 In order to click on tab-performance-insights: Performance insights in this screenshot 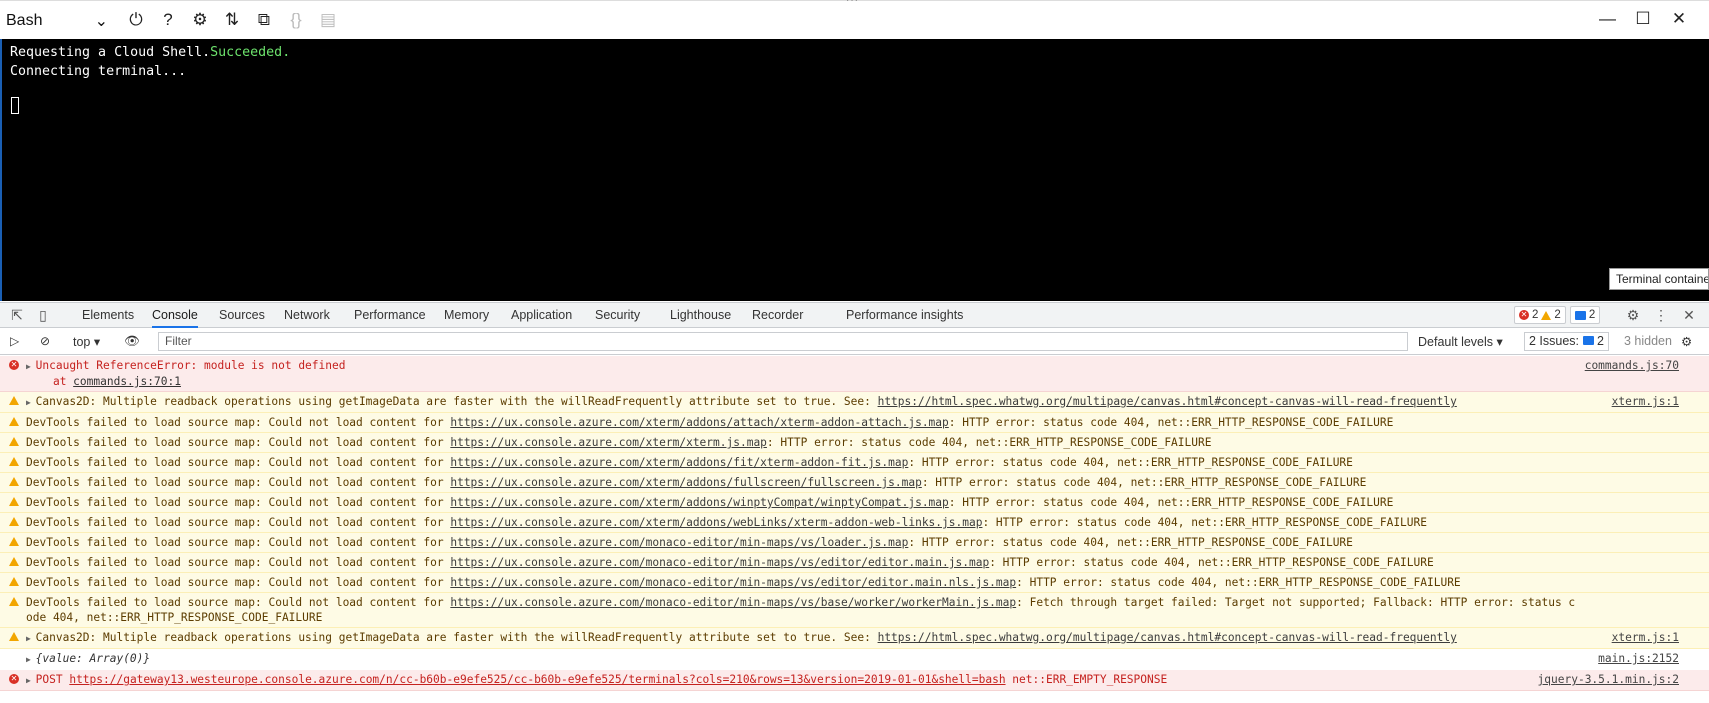, I will do `click(904, 315)`.